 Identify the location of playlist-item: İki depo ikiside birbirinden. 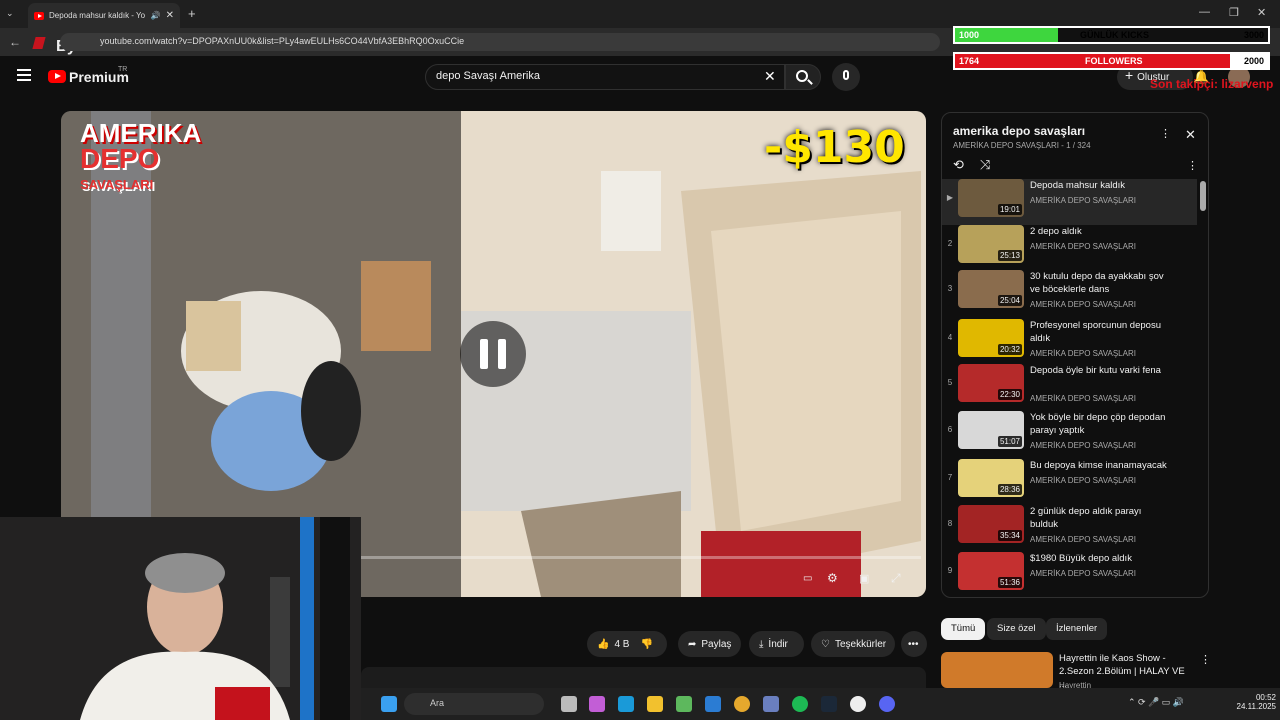
(1069, 597).